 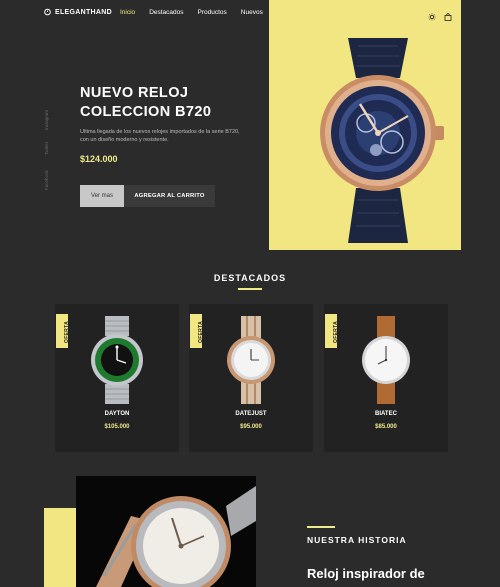 What do you see at coordinates (99, 159) in the screenshot?
I see `hero-price: $124.000` at bounding box center [99, 159].